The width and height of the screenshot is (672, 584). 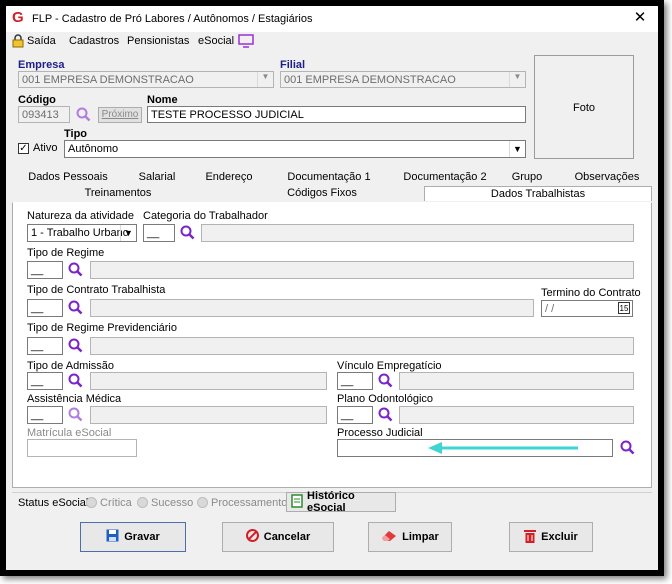 I want to click on processo-label: Processo Judicial, so click(x=380, y=433).